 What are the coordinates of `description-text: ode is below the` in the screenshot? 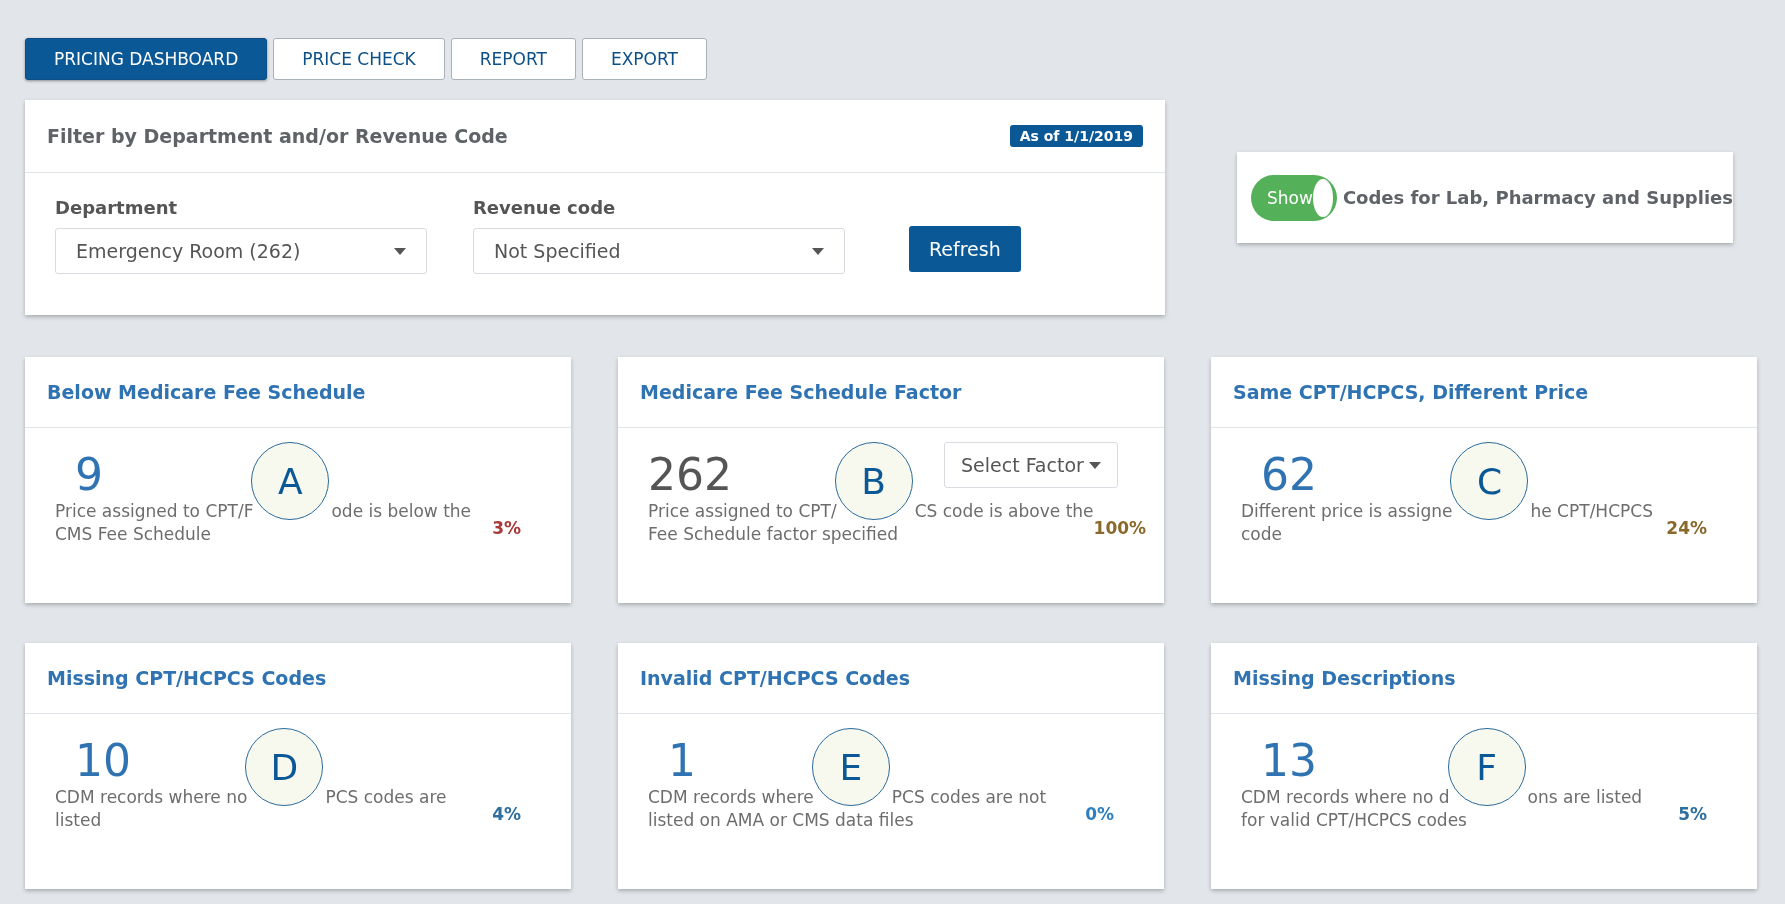 It's located at (401, 511).